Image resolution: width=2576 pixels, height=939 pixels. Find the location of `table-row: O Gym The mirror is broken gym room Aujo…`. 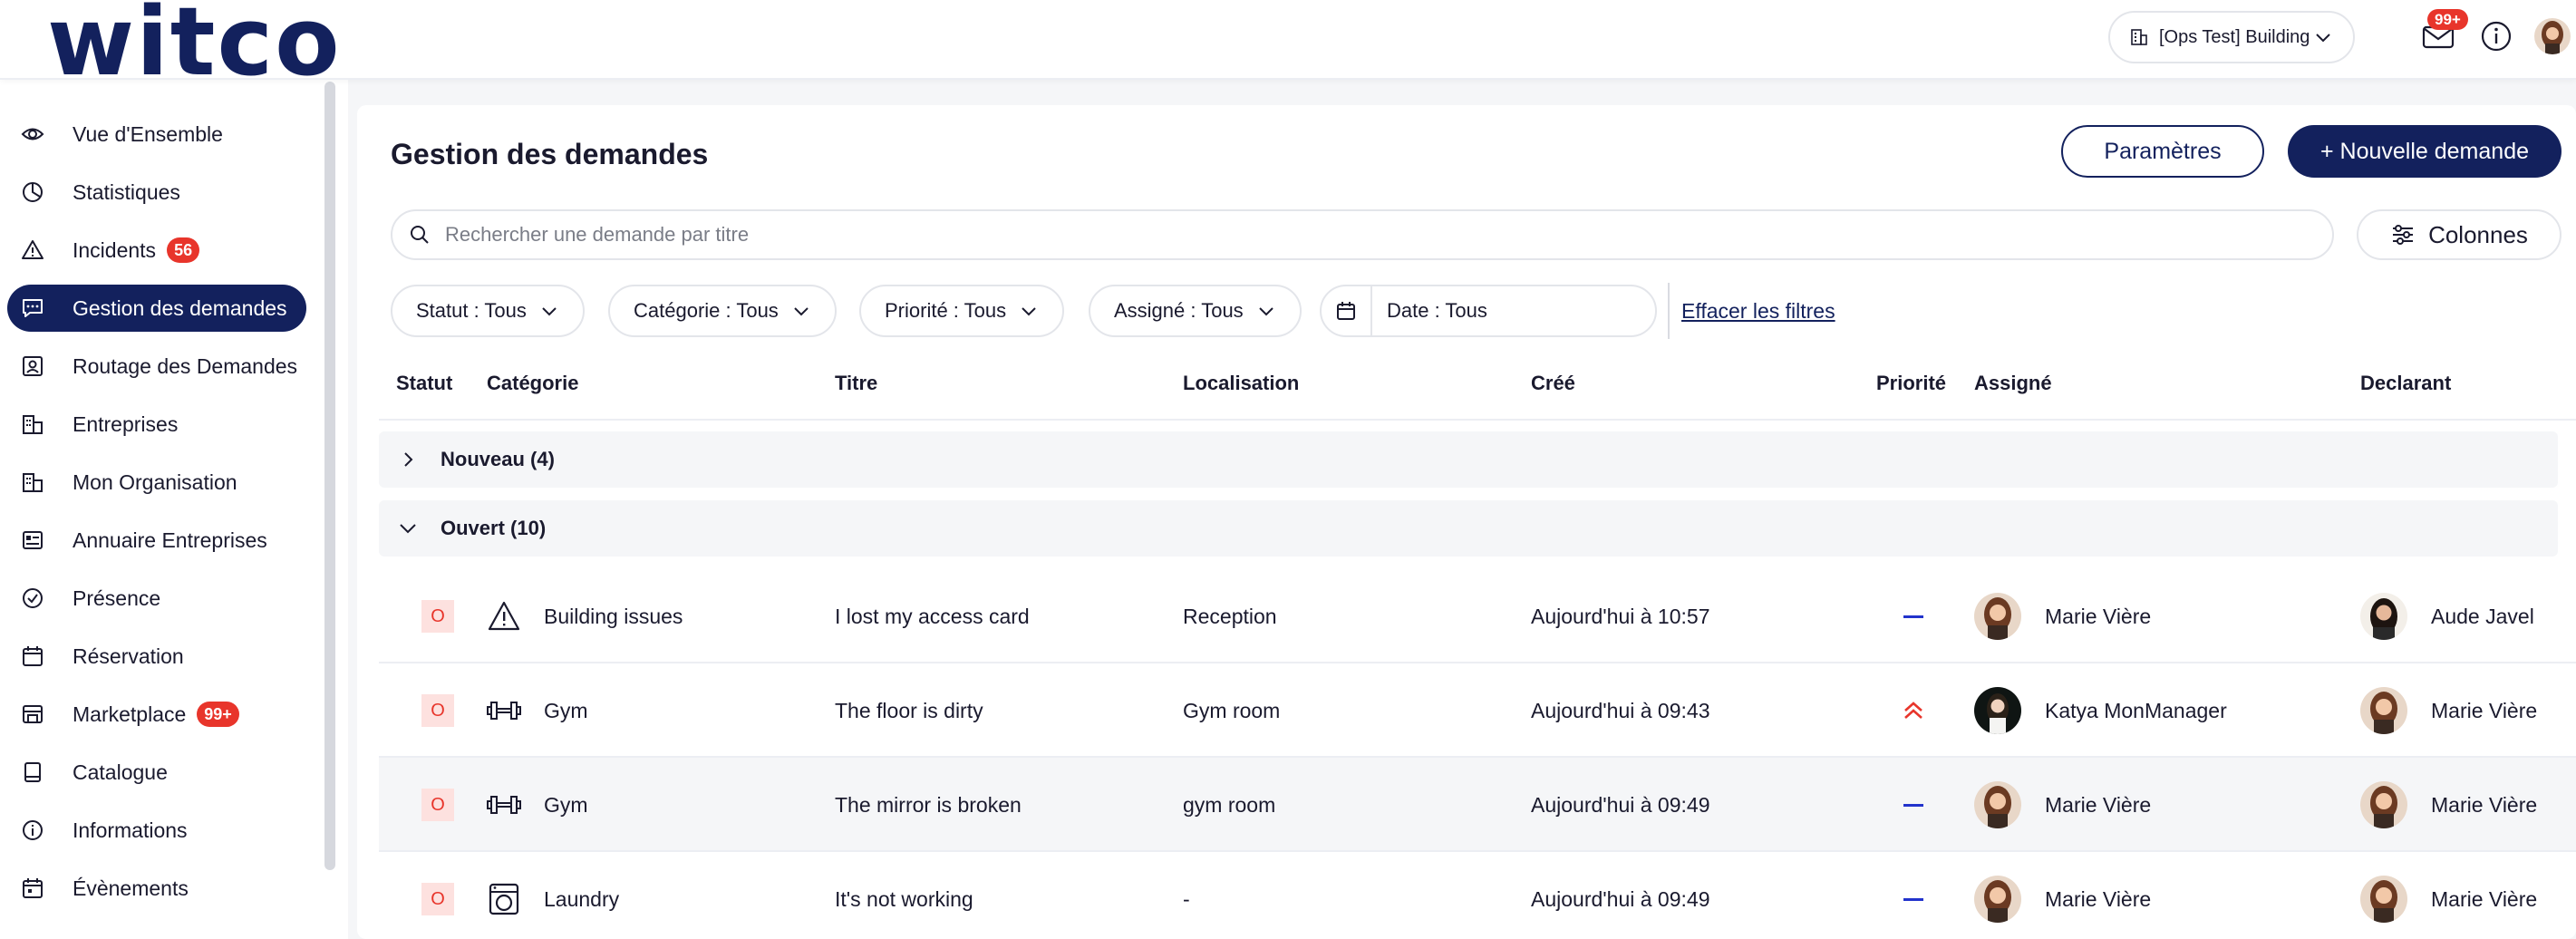

table-row: O Gym The mirror is broken gym room Aujo… is located at coordinates (1477, 805).